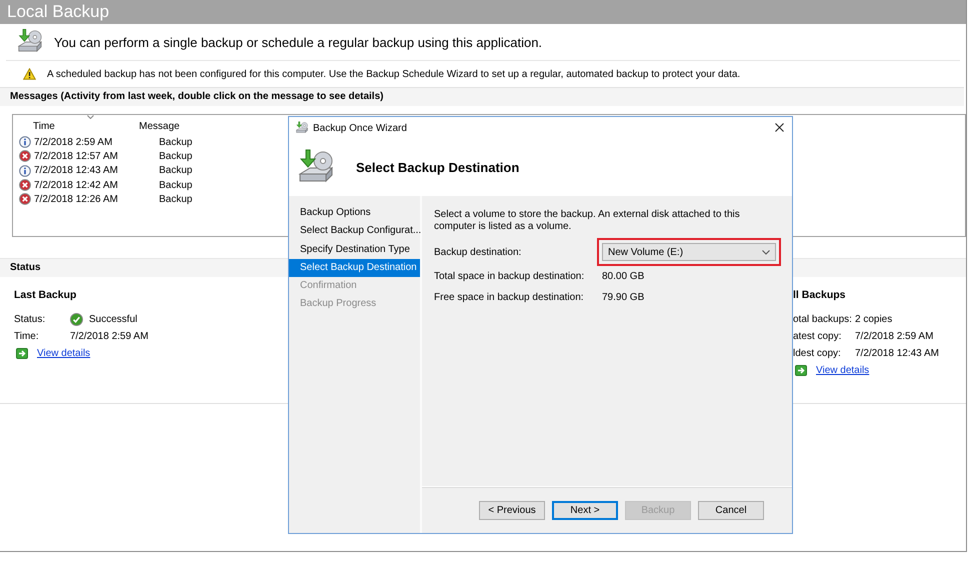 This screenshot has height=570, width=973. I want to click on warning-icon, so click(29, 74).